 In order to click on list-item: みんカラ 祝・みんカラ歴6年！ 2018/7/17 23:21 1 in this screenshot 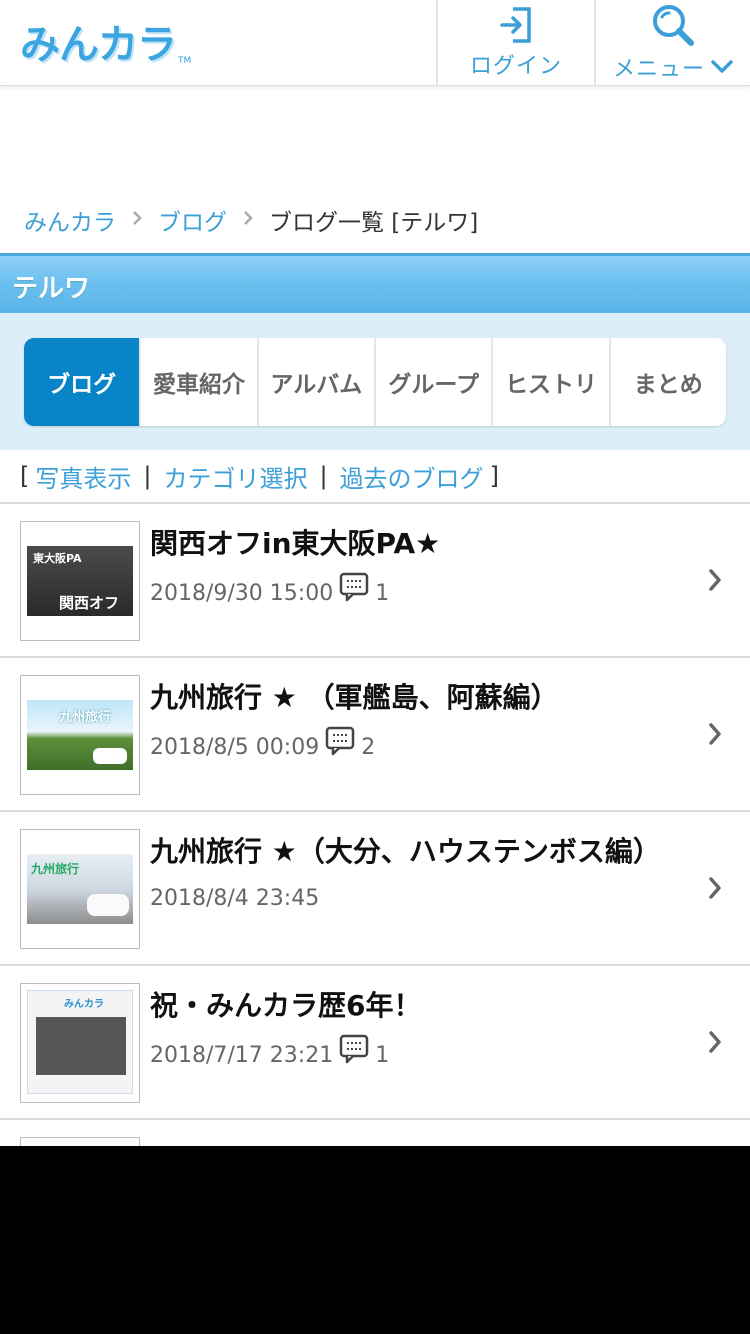, I will do `click(375, 1043)`.